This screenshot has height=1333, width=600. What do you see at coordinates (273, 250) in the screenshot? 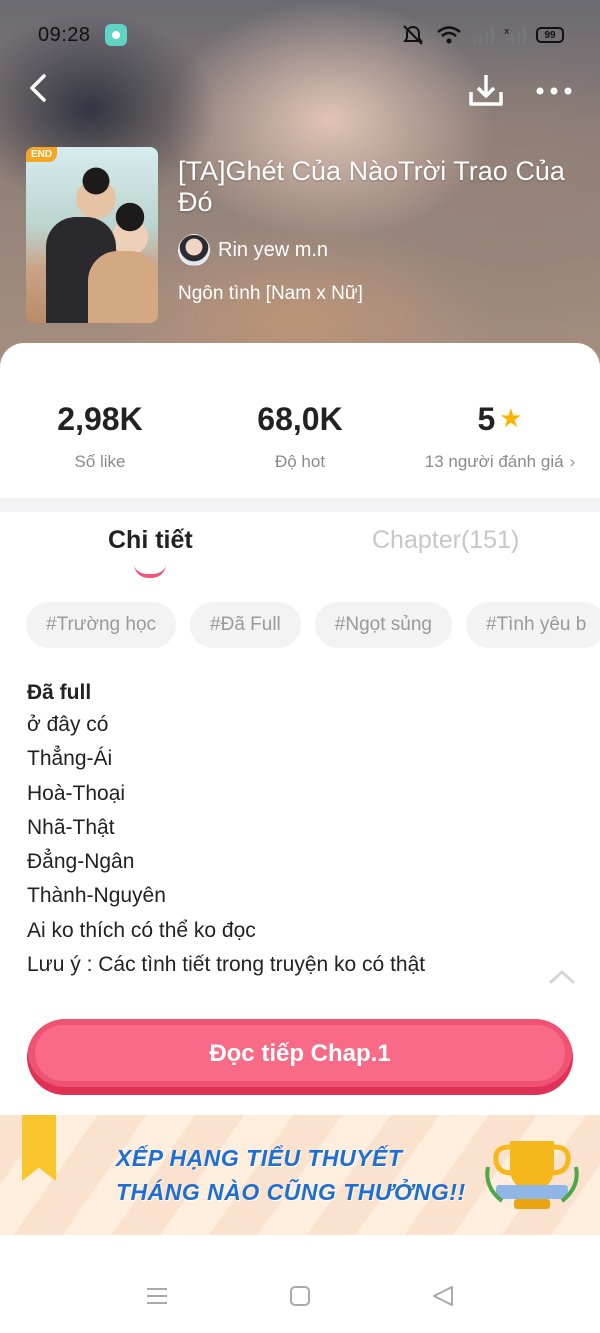
I see `author-name: Rin yew m.n` at bounding box center [273, 250].